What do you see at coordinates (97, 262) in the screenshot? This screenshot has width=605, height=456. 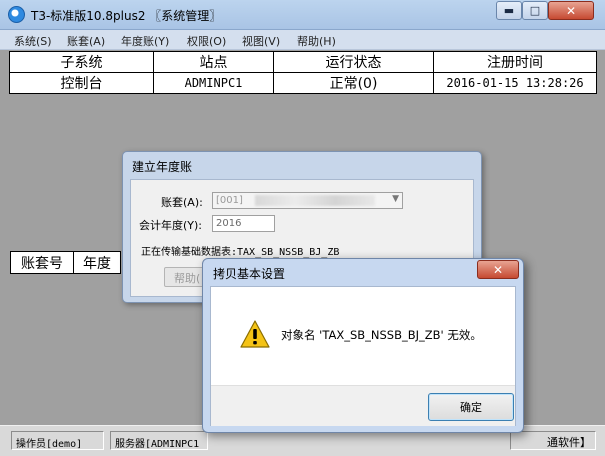 I see `column-header-year: 年度` at bounding box center [97, 262].